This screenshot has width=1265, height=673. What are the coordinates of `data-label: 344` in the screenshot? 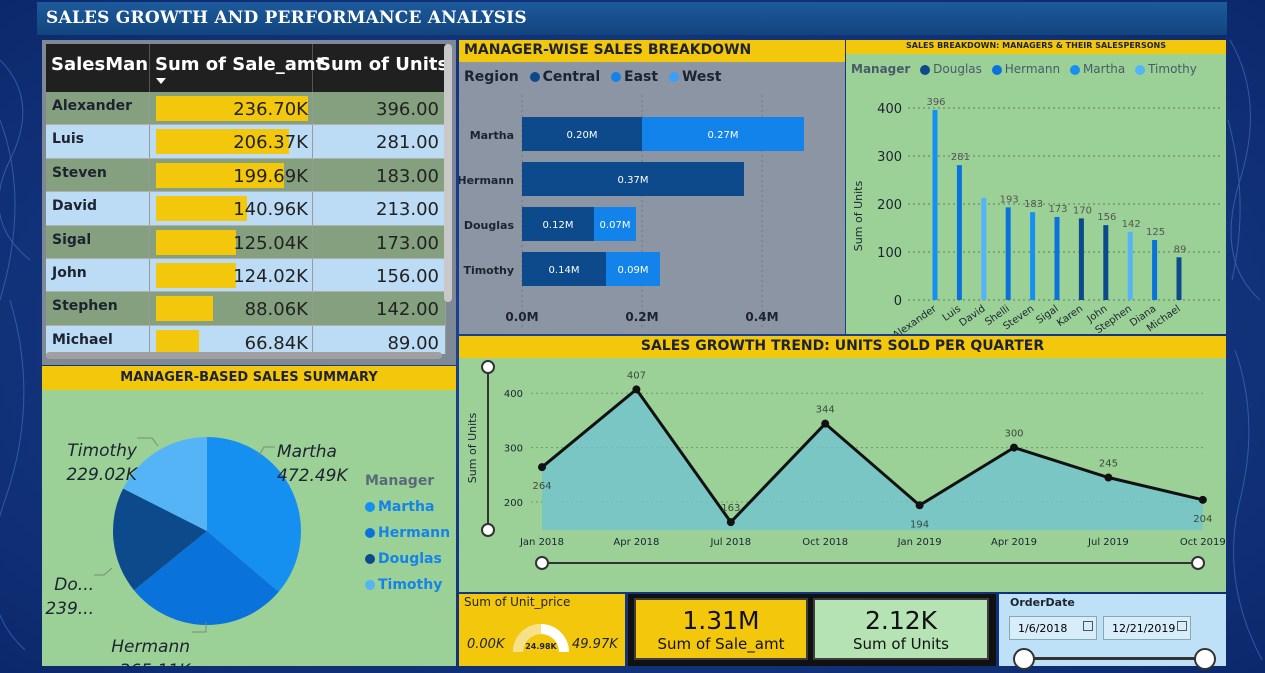 It's located at (825, 410).